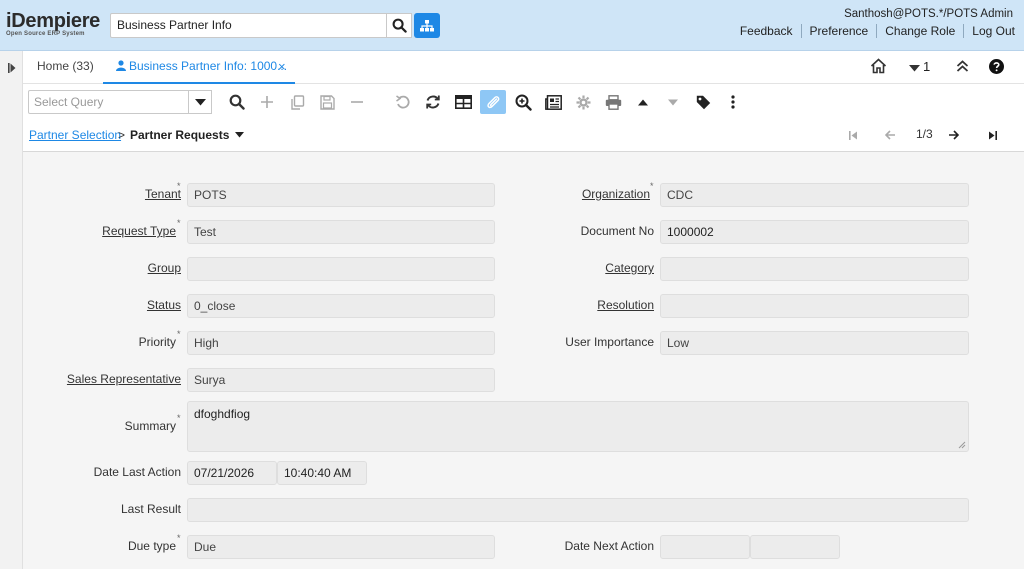 The width and height of the screenshot is (1024, 569). What do you see at coordinates (399, 25) in the screenshot?
I see `search-button` at bounding box center [399, 25].